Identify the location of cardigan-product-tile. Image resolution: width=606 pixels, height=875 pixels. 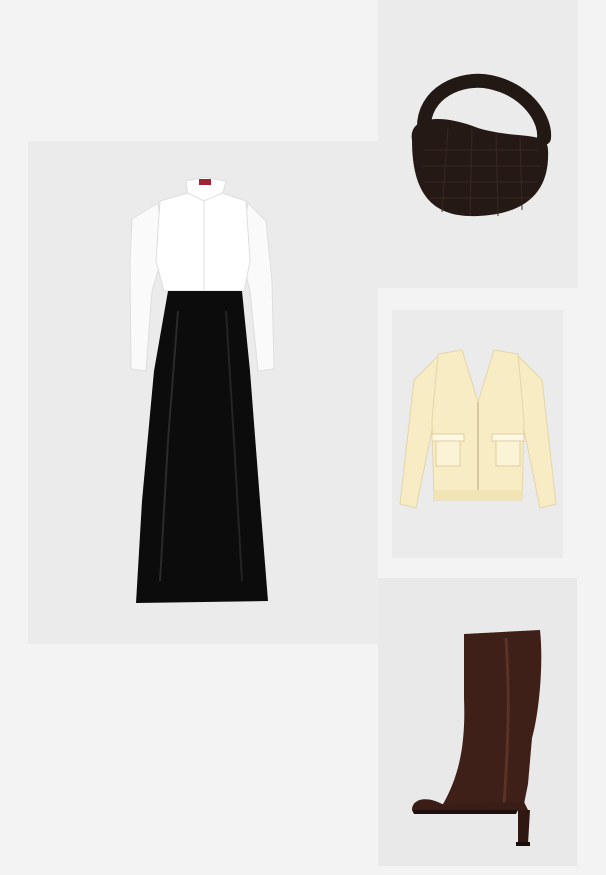
(477, 434).